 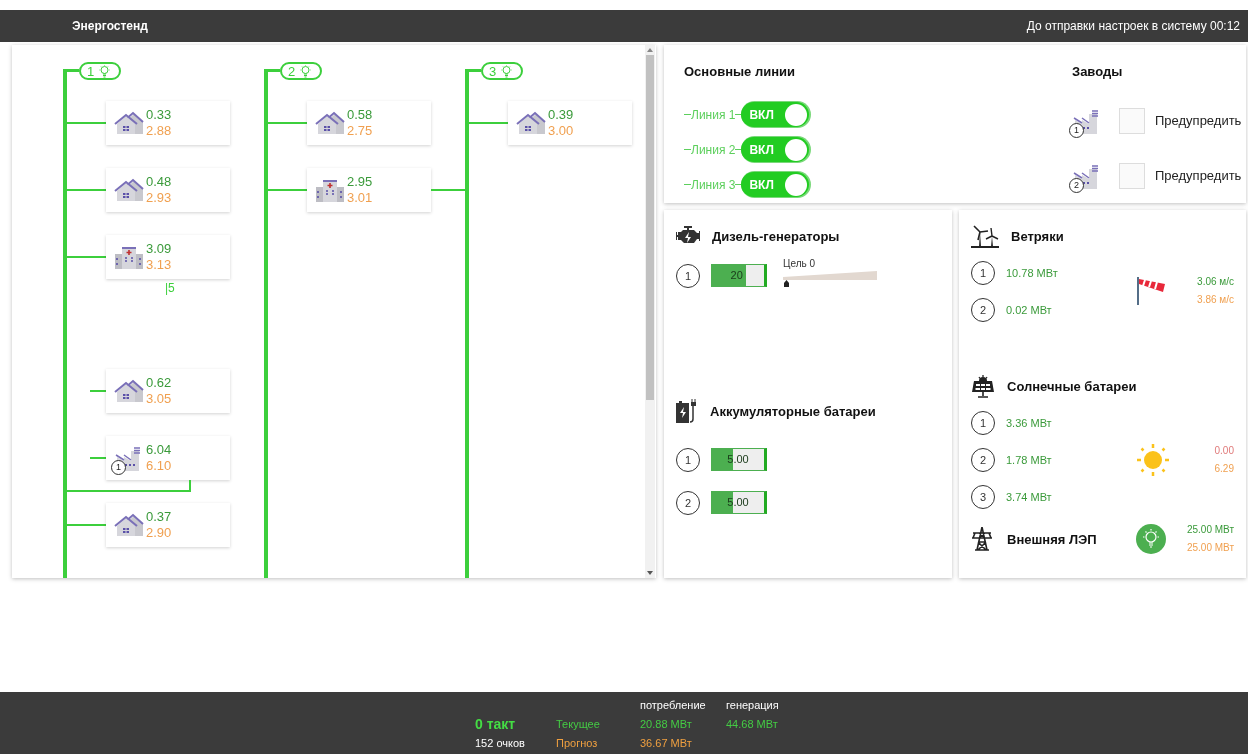 I want to click on consumption-value: 0.62, so click(x=159, y=383).